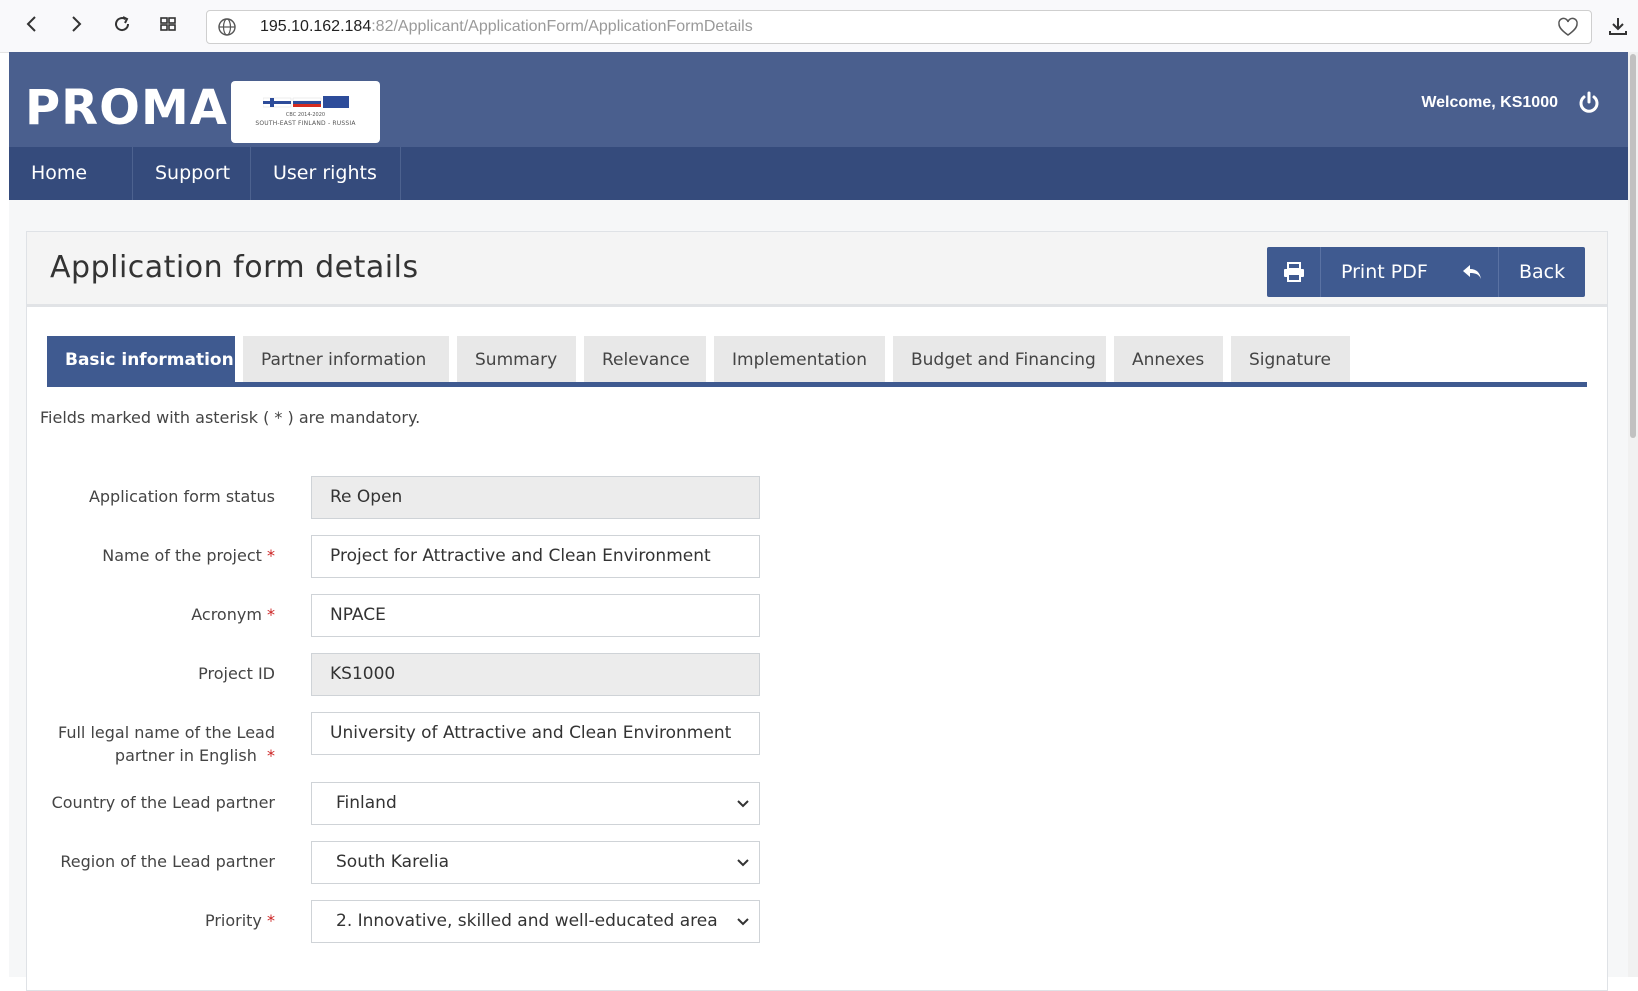 The width and height of the screenshot is (1638, 991). I want to click on tab-summary: Summary, so click(516, 361).